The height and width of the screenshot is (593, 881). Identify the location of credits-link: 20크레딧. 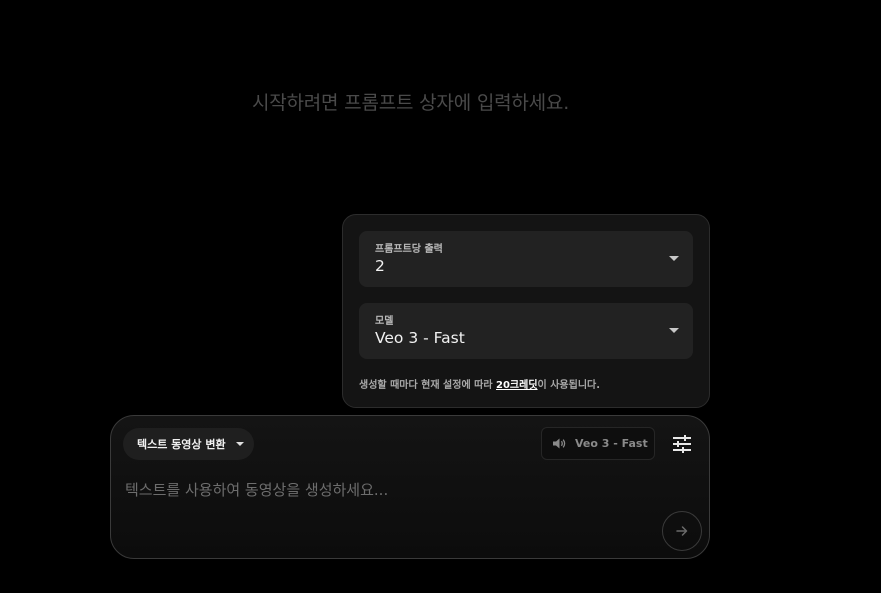
(517, 385).